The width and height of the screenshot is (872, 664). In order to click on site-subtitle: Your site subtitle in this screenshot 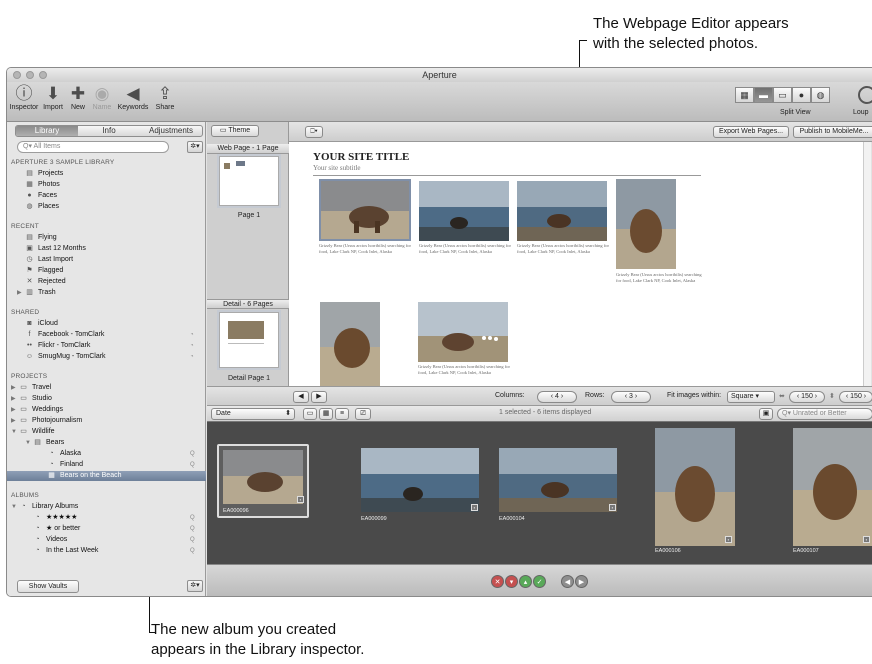, I will do `click(337, 168)`.